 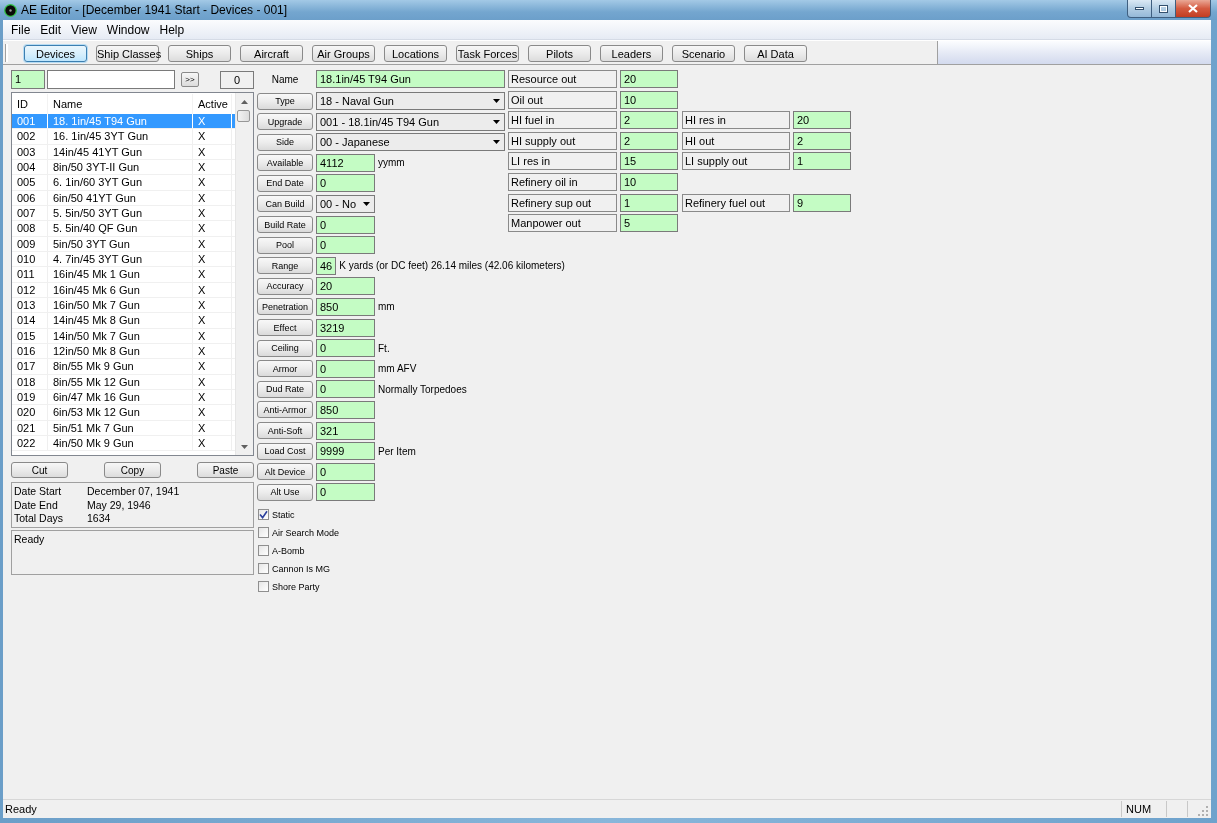 What do you see at coordinates (190, 79) in the screenshot?
I see `go-button: >>` at bounding box center [190, 79].